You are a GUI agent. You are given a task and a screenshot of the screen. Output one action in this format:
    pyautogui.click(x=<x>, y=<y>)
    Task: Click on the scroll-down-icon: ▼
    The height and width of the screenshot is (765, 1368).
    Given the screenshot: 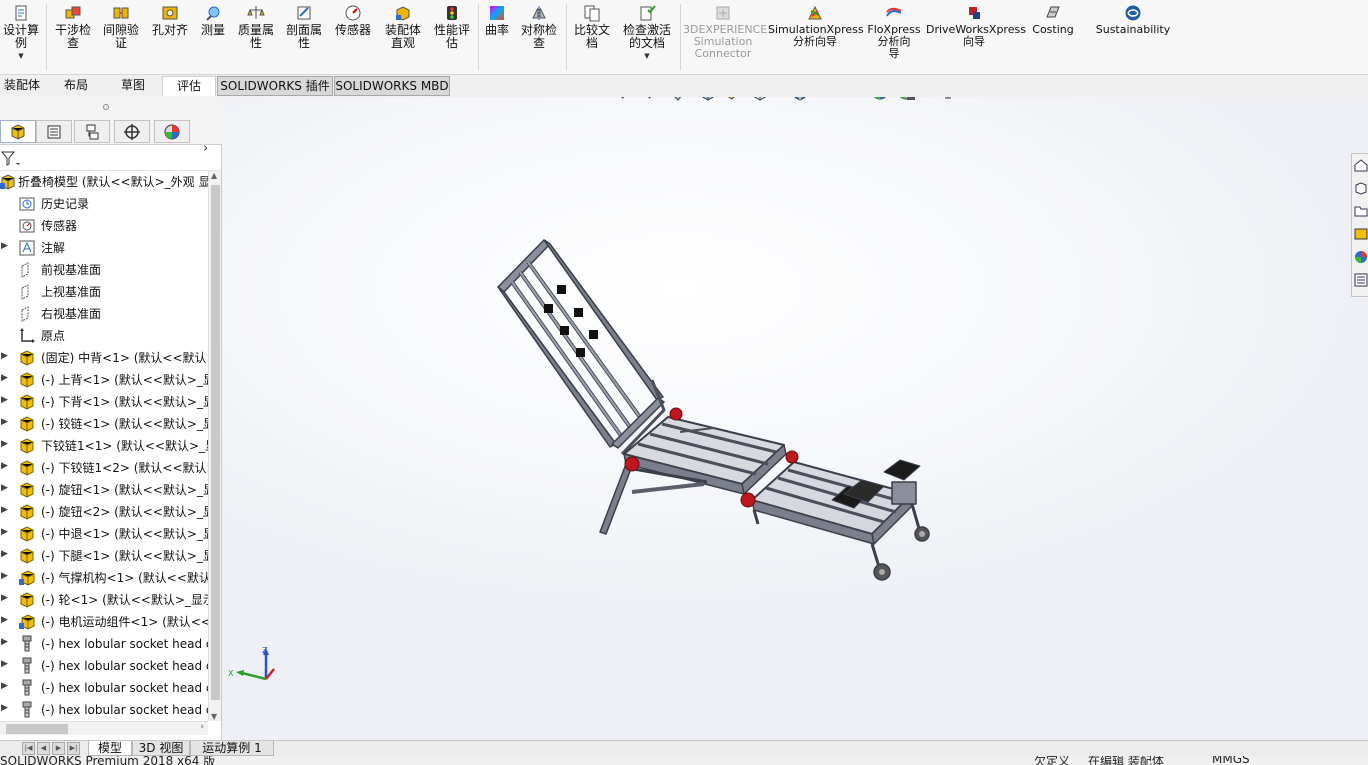 What is the action you would take?
    pyautogui.click(x=214, y=716)
    